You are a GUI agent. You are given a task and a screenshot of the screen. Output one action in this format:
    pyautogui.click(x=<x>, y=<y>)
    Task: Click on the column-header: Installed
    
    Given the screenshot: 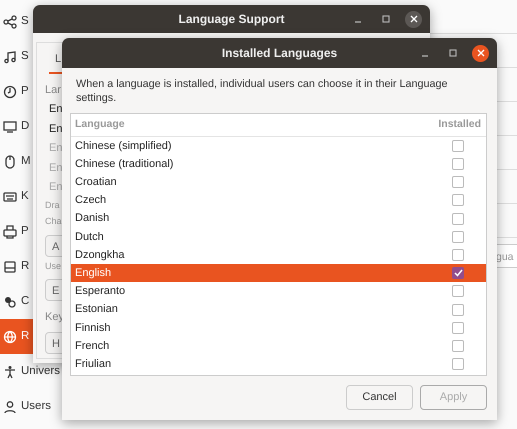 What is the action you would take?
    pyautogui.click(x=459, y=124)
    